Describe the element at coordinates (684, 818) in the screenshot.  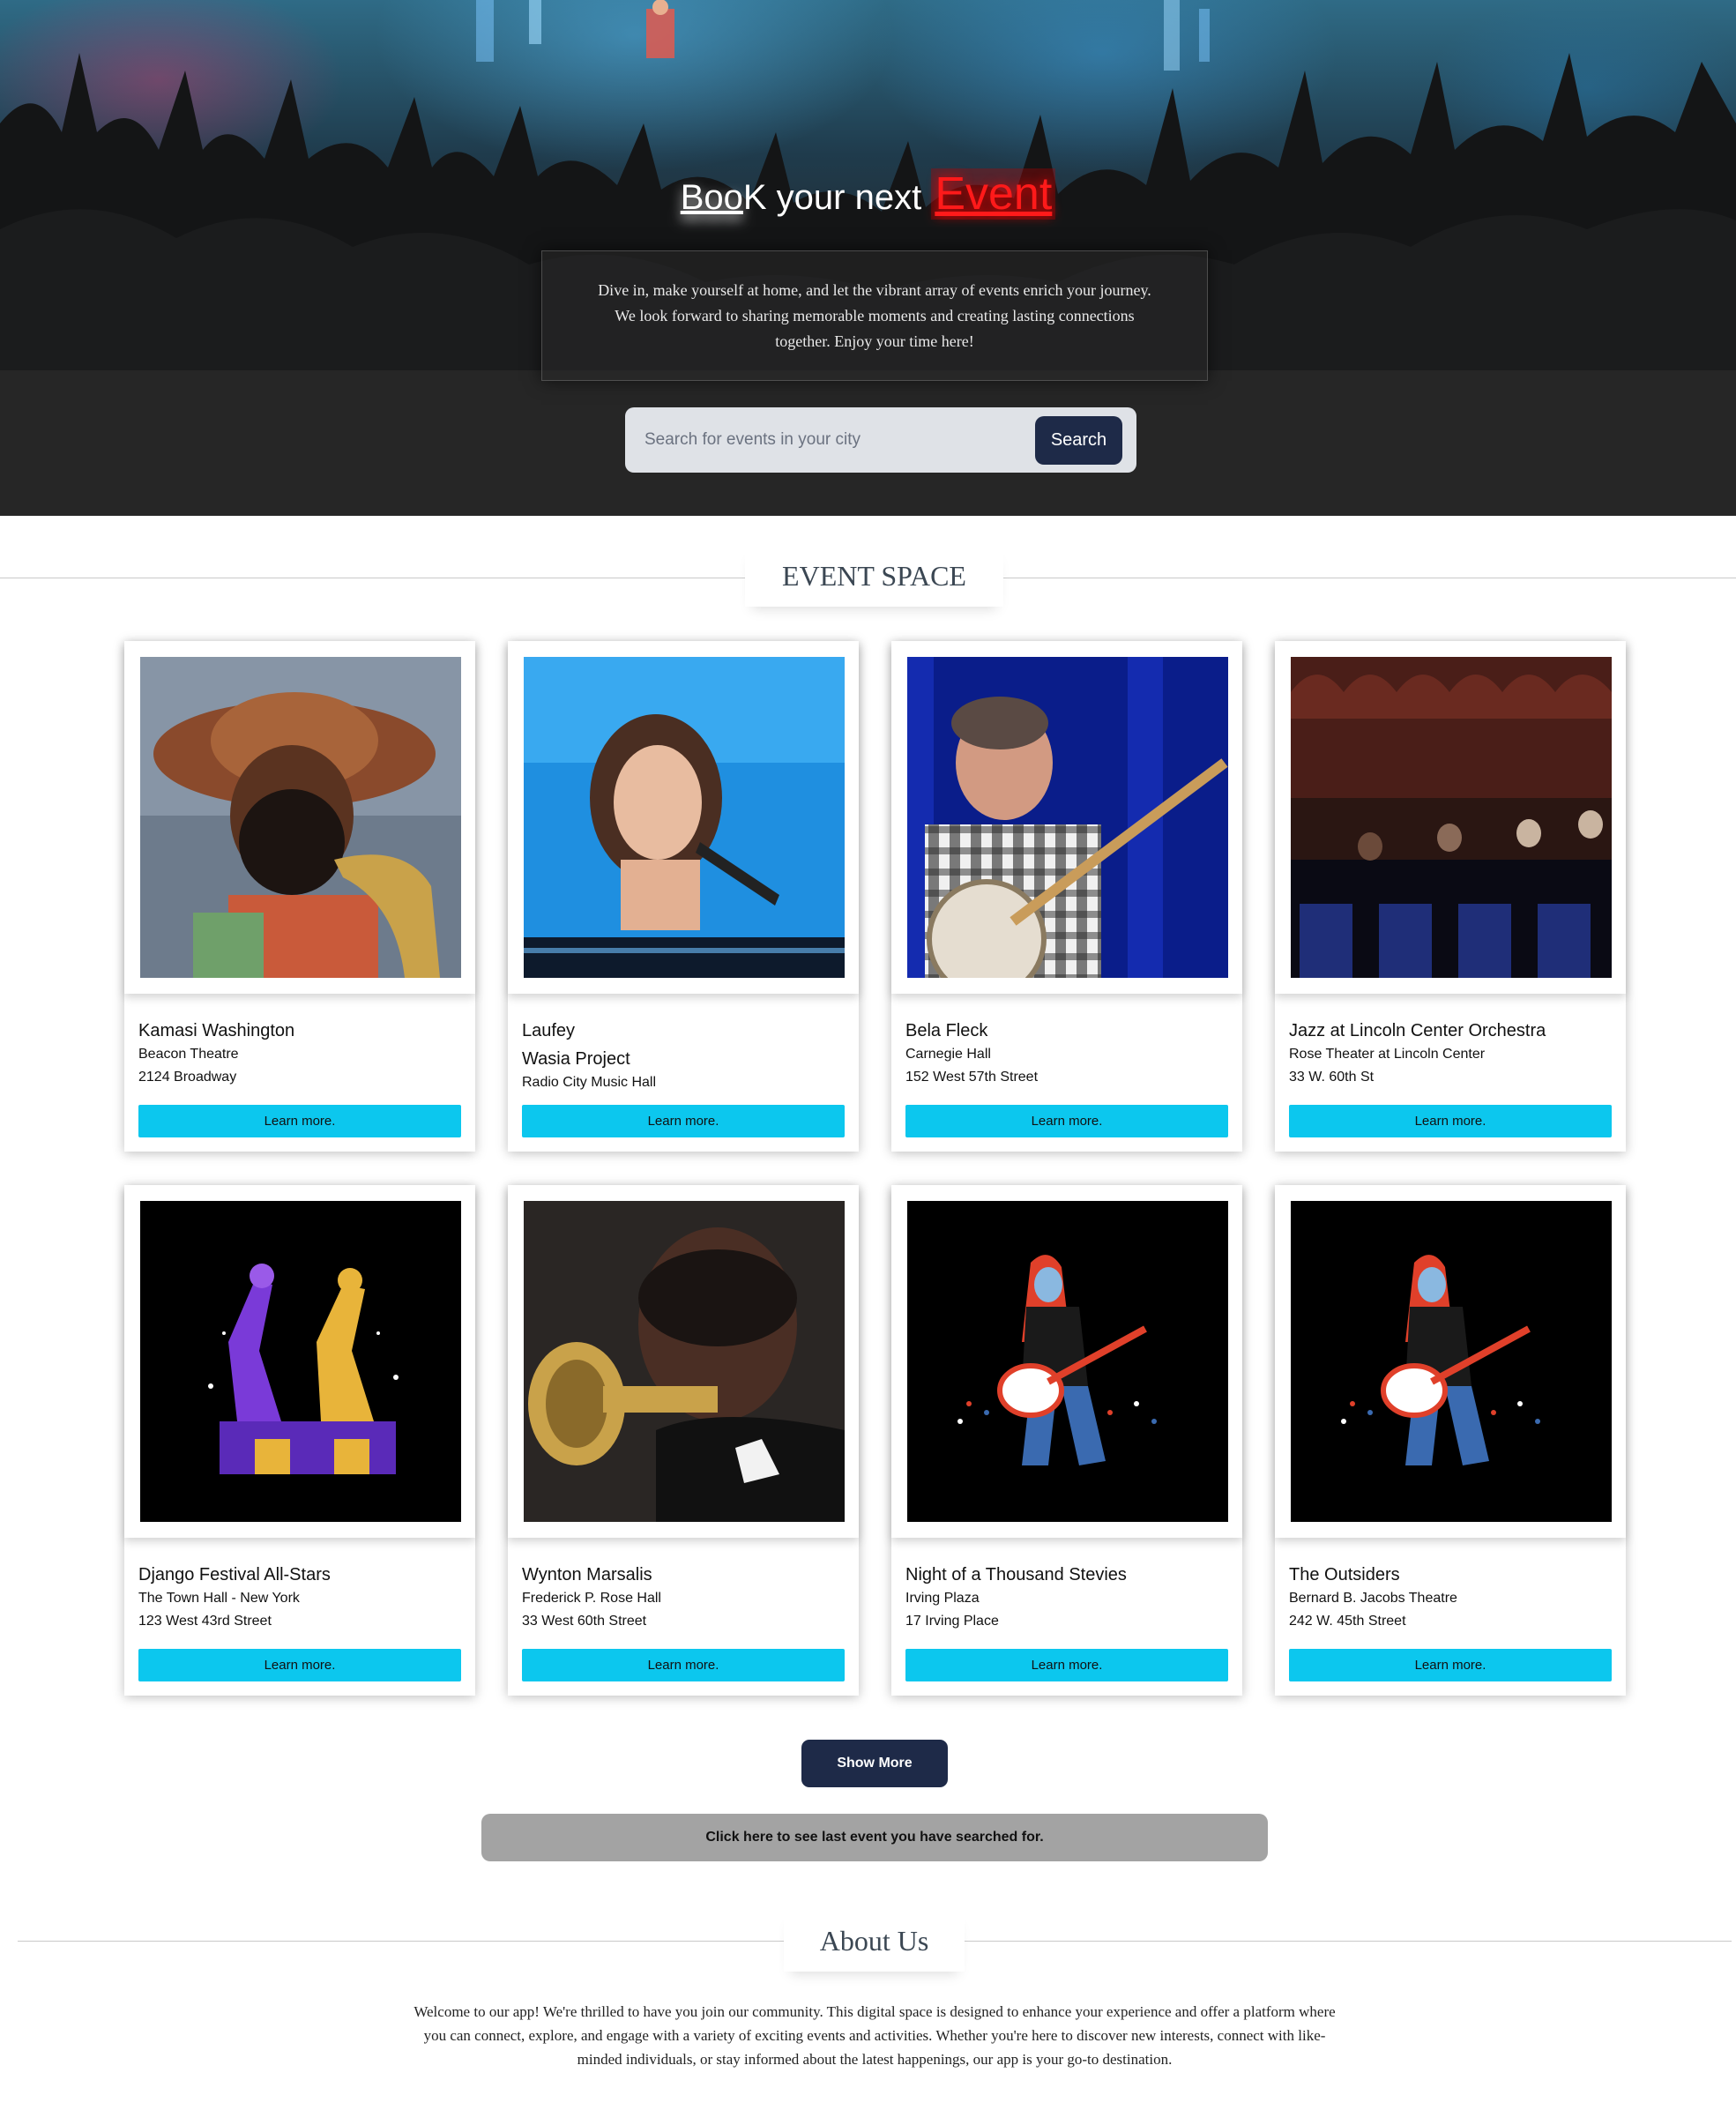
I see `event-image-singer` at that location.